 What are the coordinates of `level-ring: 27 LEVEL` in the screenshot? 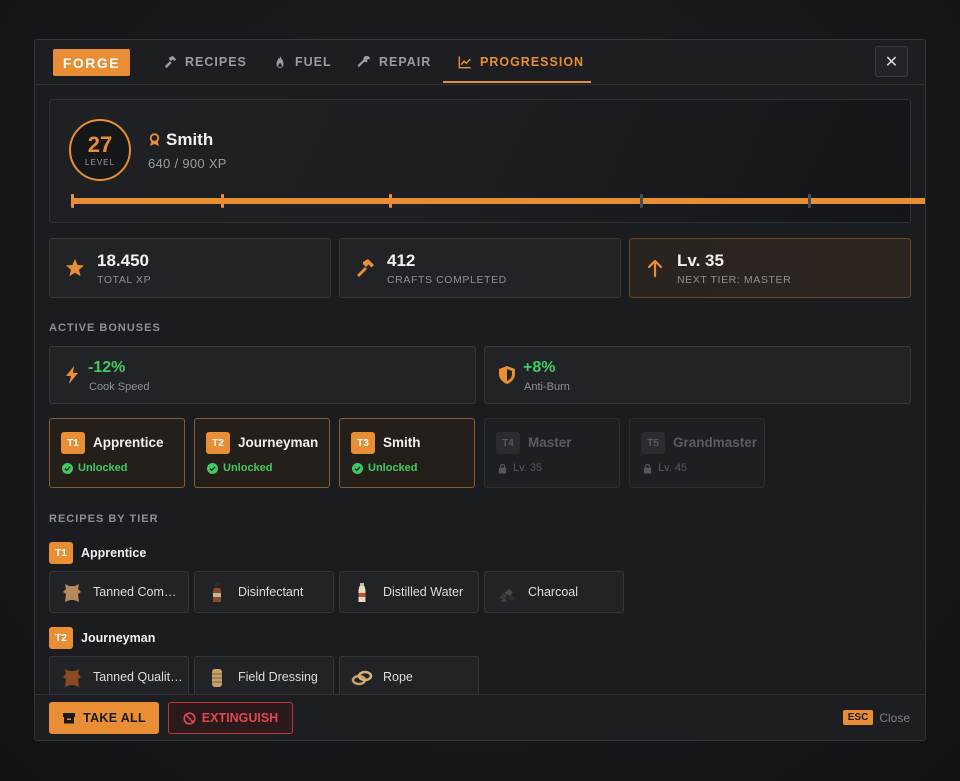 It's located at (100, 150).